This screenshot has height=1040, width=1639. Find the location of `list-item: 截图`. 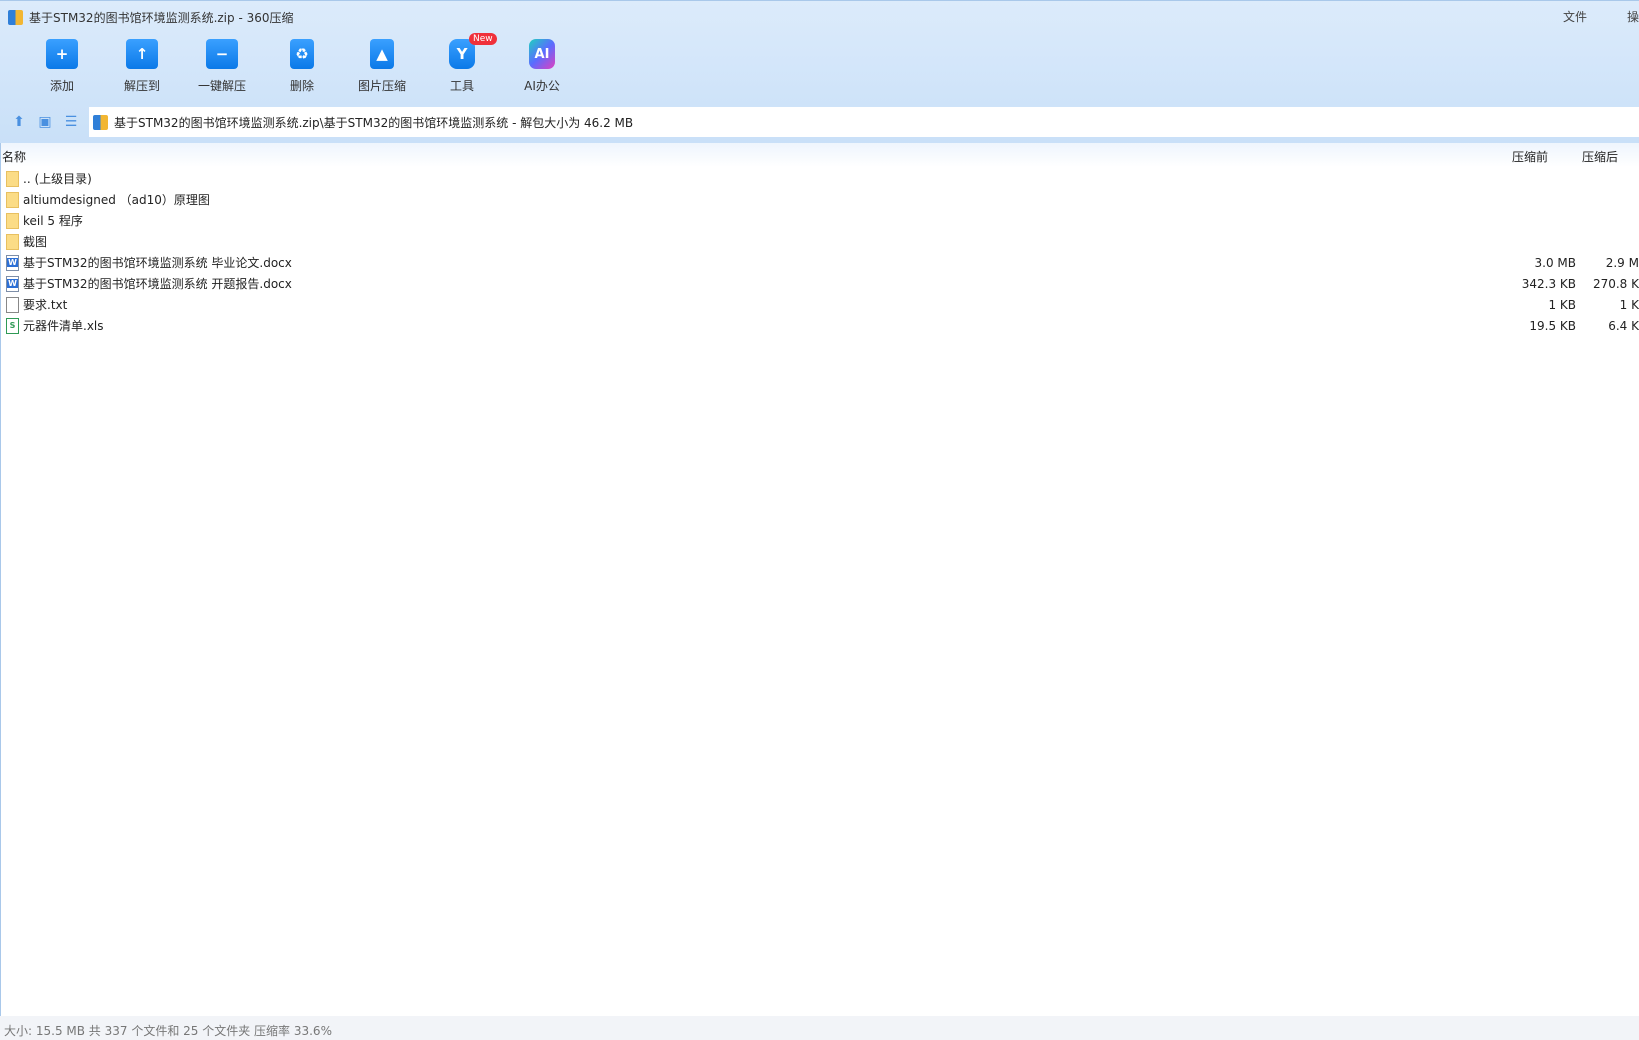

list-item: 截图 is located at coordinates (819, 241).